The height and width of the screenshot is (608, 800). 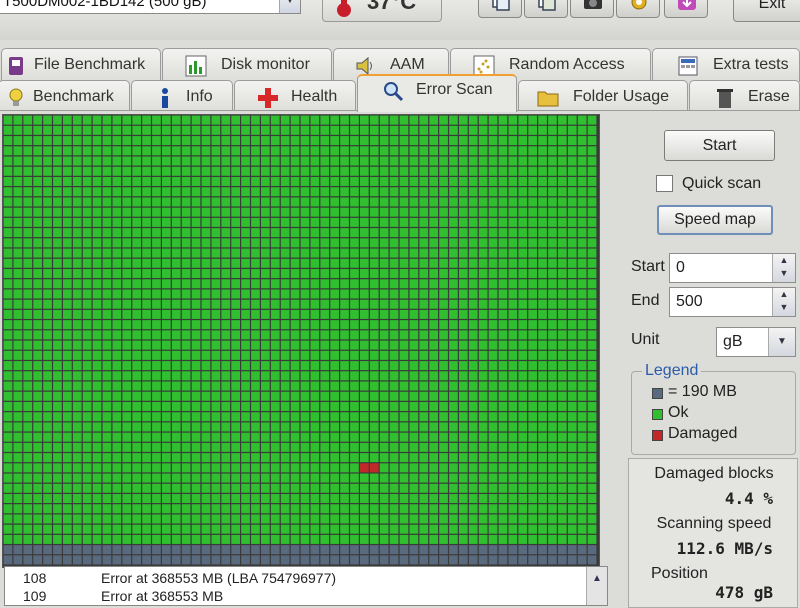 What do you see at coordinates (437, 93) in the screenshot?
I see `tab-error-scan: Error Scan` at bounding box center [437, 93].